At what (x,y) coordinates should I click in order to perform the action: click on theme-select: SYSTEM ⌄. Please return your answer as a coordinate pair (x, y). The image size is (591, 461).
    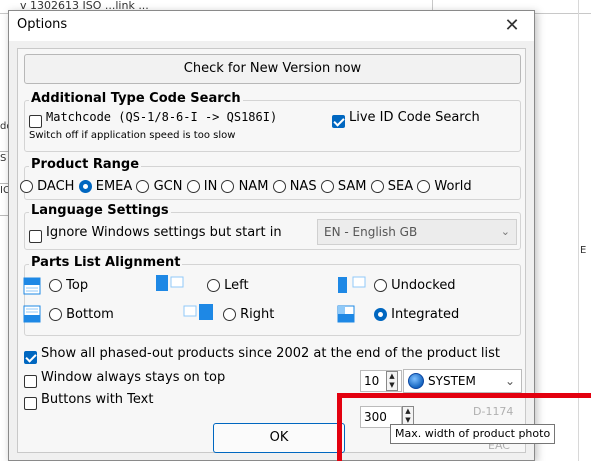
    Looking at the image, I should click on (462, 381).